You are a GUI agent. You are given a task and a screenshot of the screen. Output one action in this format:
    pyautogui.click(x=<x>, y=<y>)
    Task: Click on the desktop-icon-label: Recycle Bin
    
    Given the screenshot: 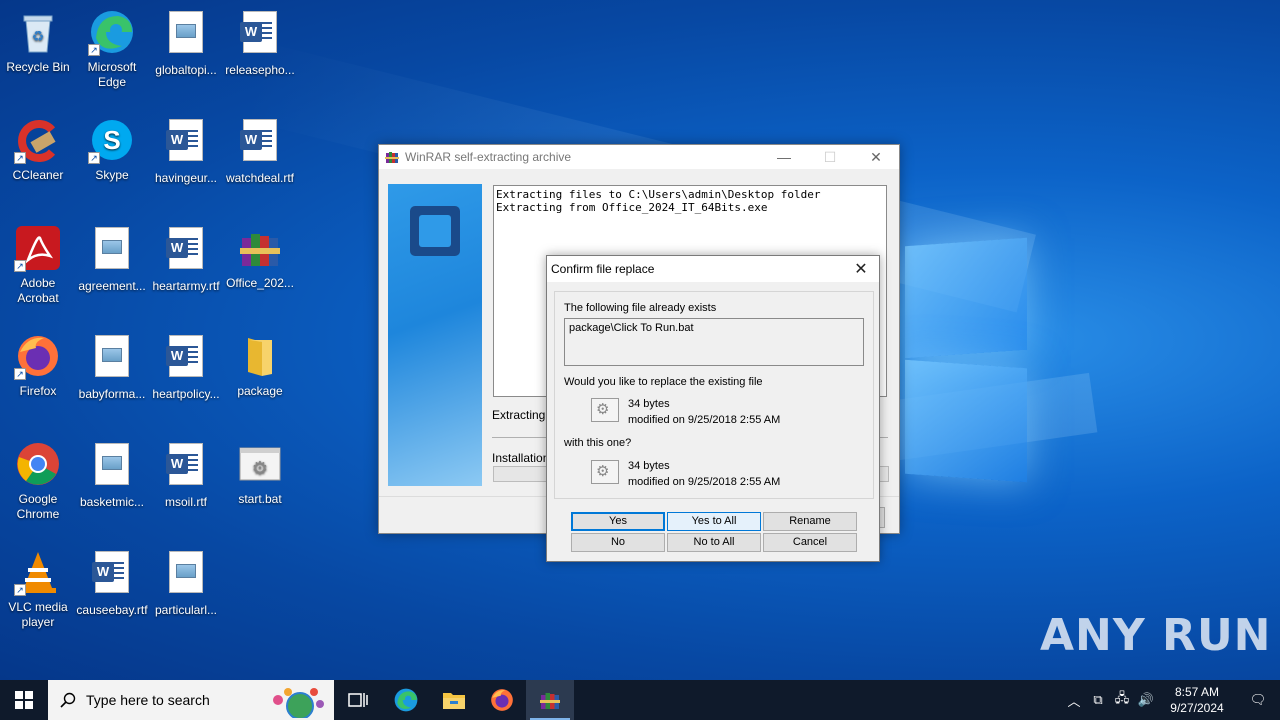 What is the action you would take?
    pyautogui.click(x=38, y=67)
    